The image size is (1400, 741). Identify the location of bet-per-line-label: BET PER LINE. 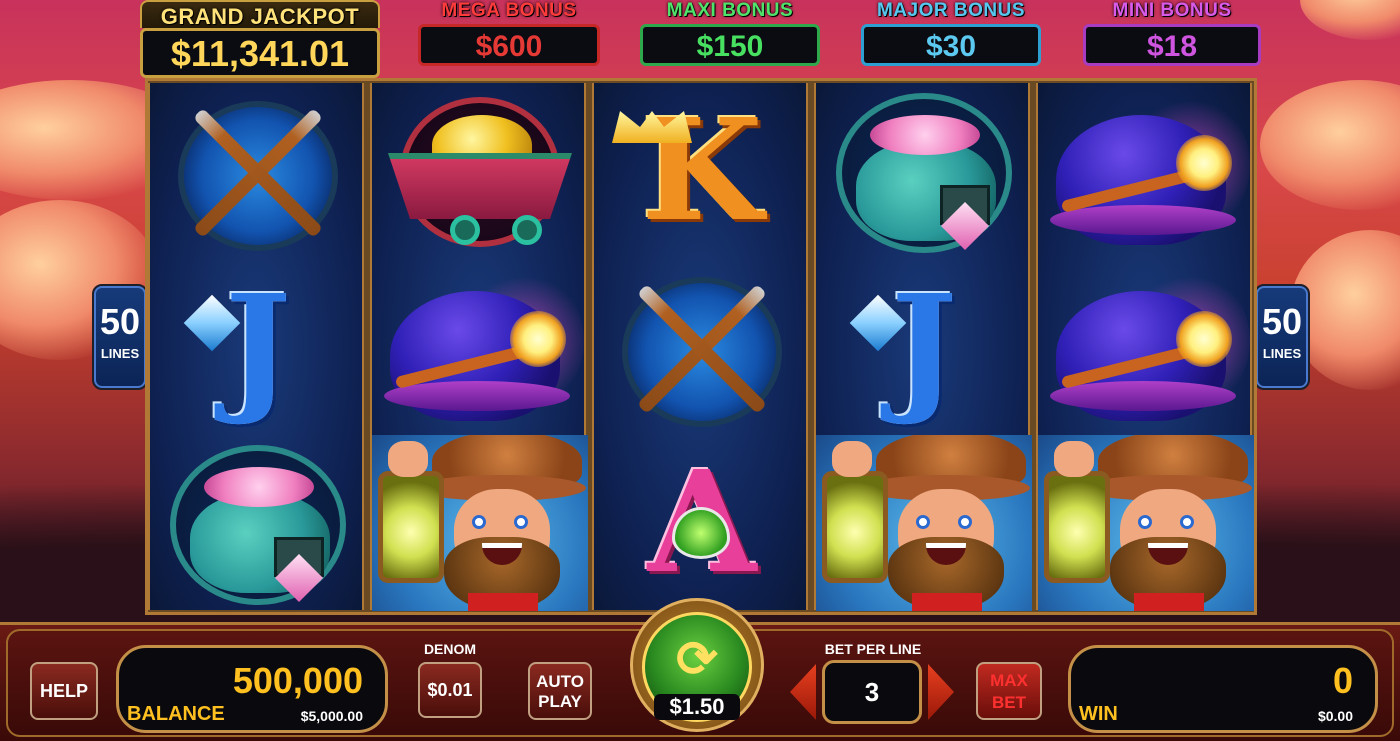
(873, 649).